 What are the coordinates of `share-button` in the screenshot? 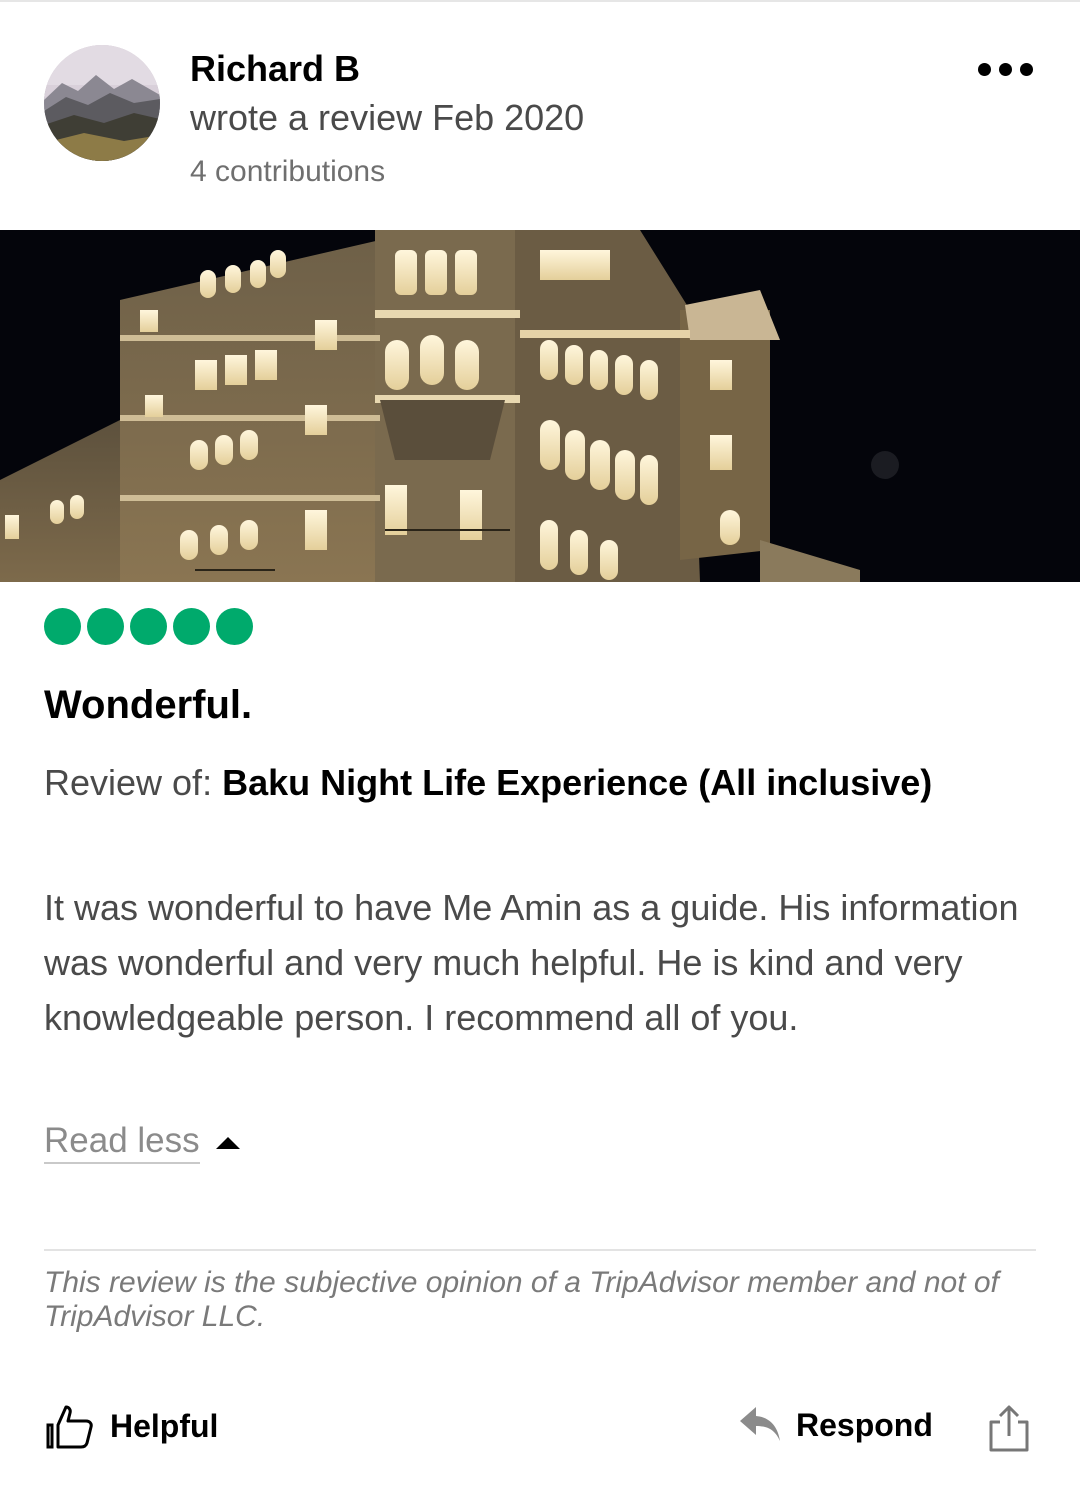 It's located at (1009, 1429).